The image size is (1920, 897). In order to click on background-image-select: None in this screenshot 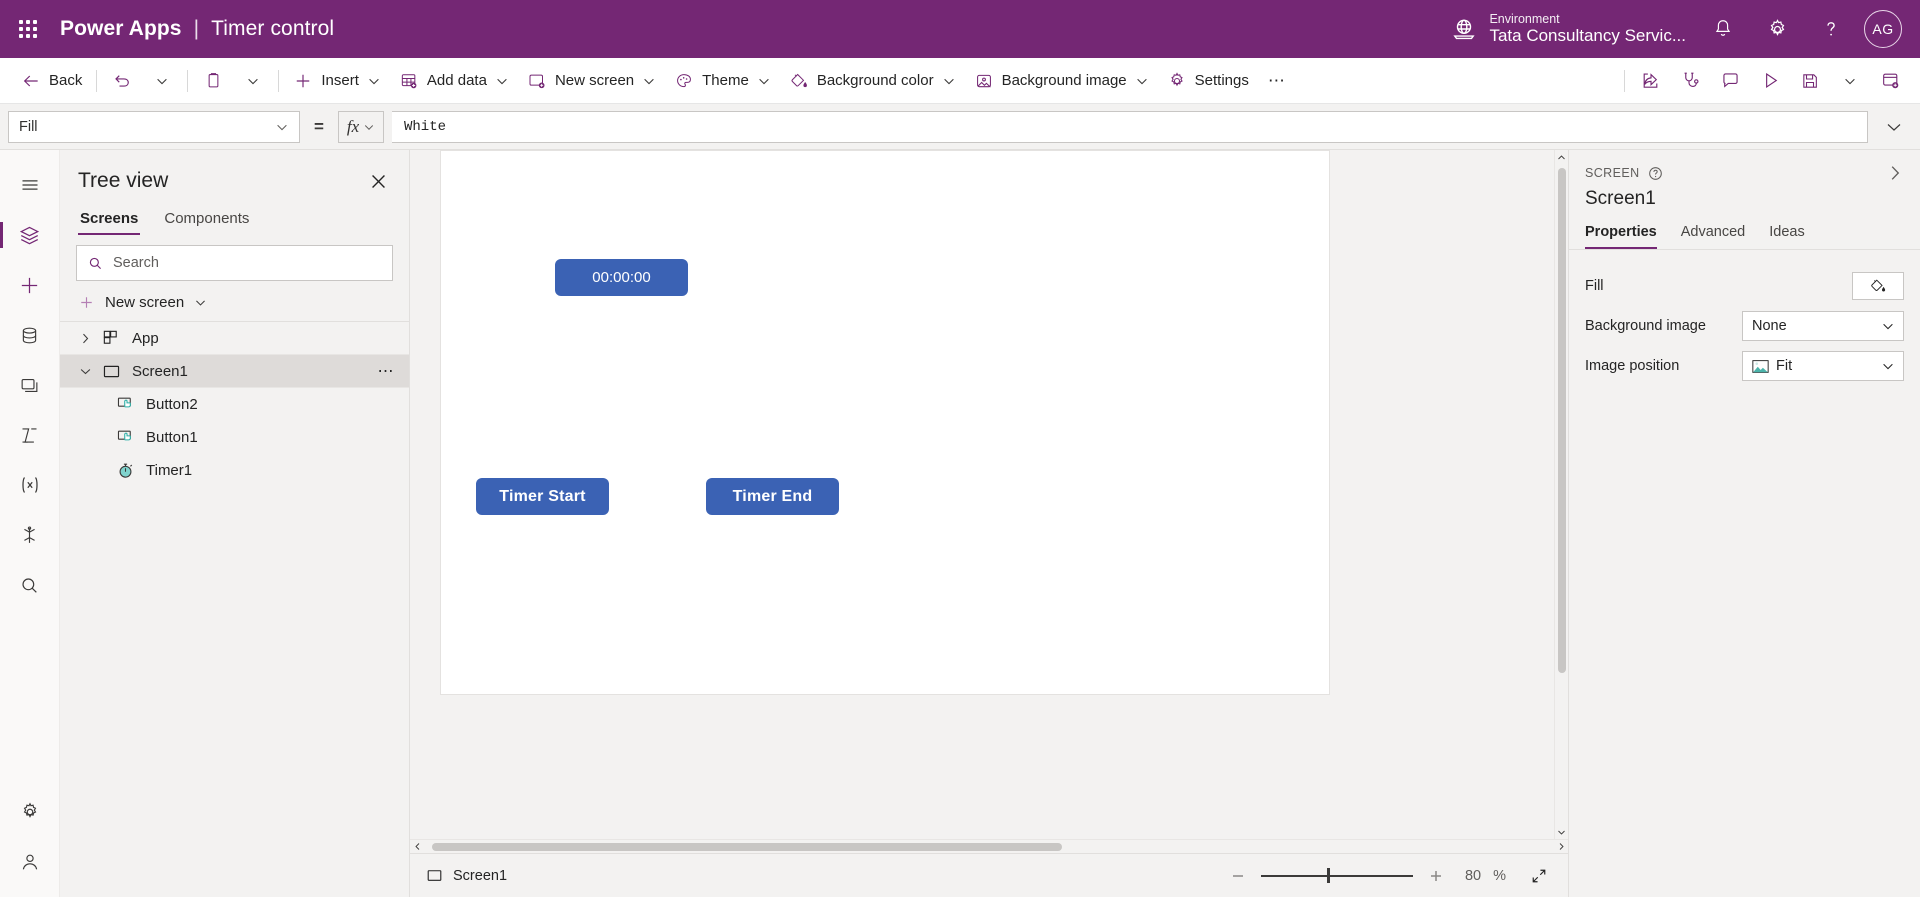, I will do `click(1823, 326)`.